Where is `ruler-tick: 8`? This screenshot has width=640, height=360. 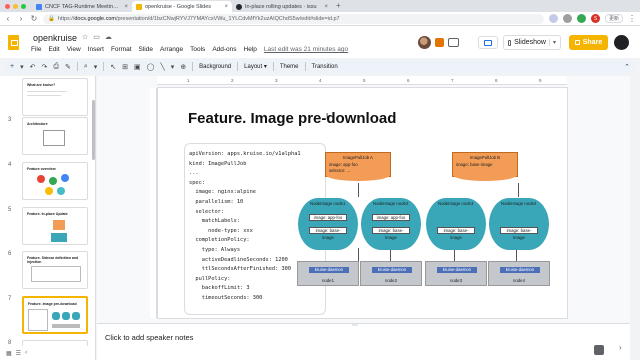 ruler-tick: 8 is located at coordinates (496, 80).